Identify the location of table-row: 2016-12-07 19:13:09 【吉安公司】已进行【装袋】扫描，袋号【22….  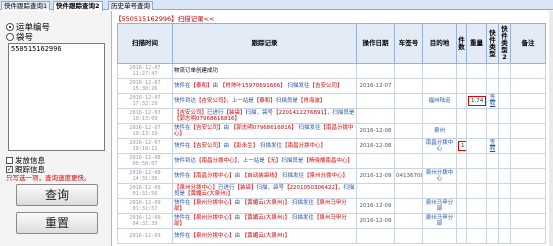
(331, 116).